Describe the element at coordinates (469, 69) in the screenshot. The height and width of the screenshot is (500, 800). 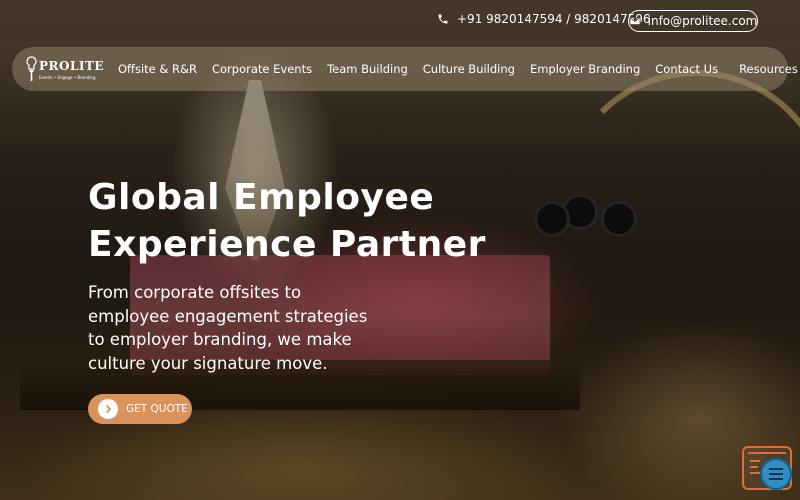
I see `nav-item-culture-building: Culture Building` at that location.